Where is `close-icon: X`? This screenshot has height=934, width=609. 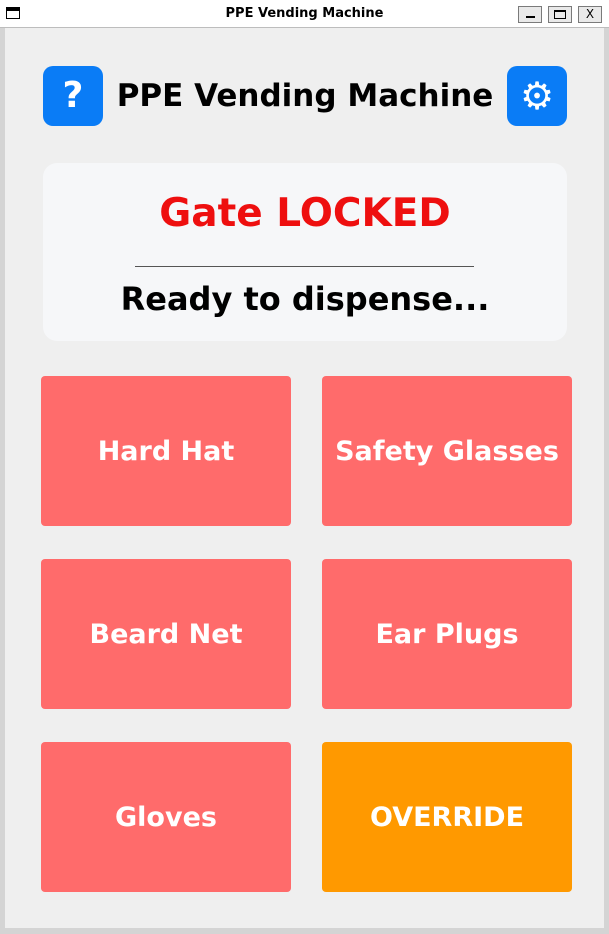 close-icon: X is located at coordinates (590, 14).